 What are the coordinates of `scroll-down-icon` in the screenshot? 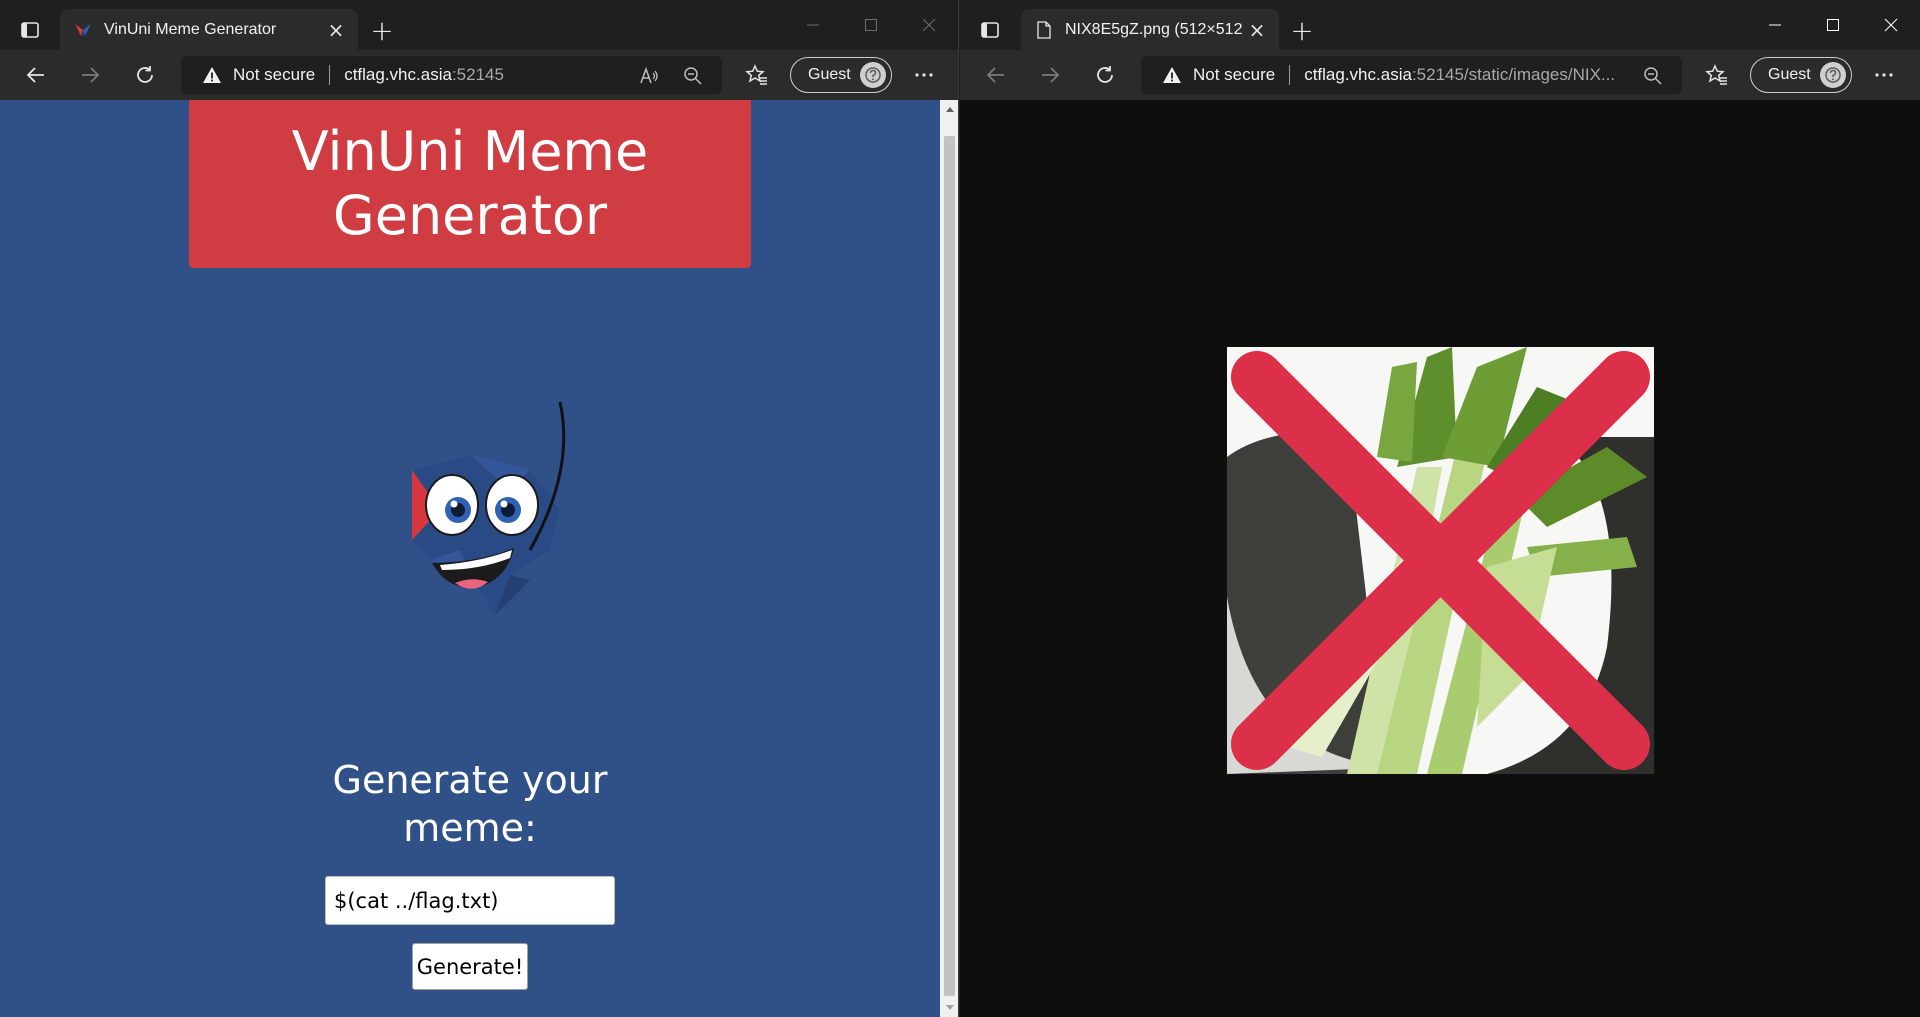 It's located at (949, 1008).